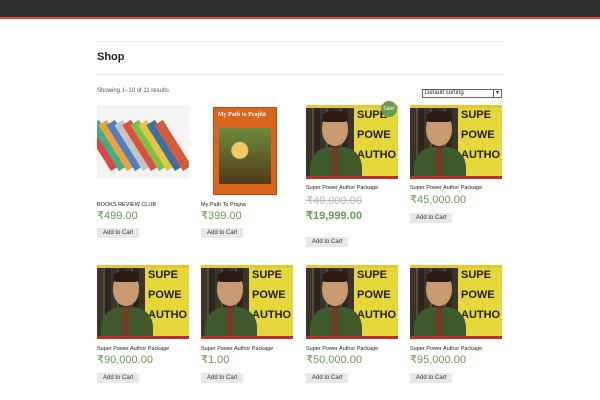  I want to click on top-nav-bar, so click(300, 8).